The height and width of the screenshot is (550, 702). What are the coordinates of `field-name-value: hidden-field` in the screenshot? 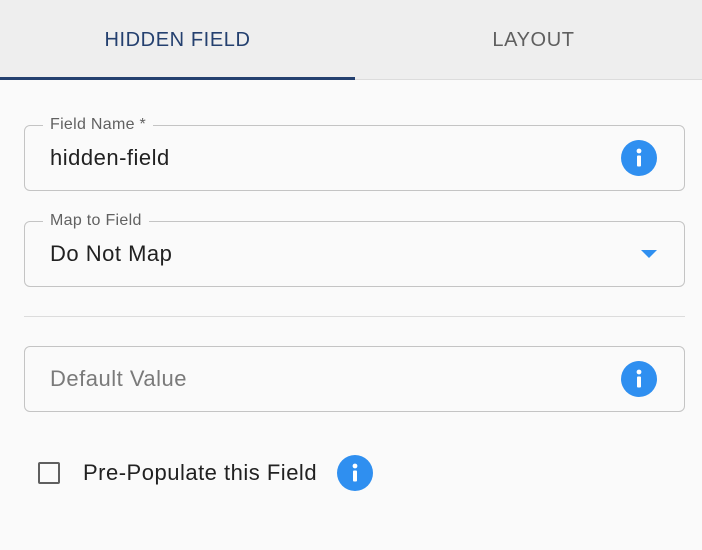 It's located at (110, 158).